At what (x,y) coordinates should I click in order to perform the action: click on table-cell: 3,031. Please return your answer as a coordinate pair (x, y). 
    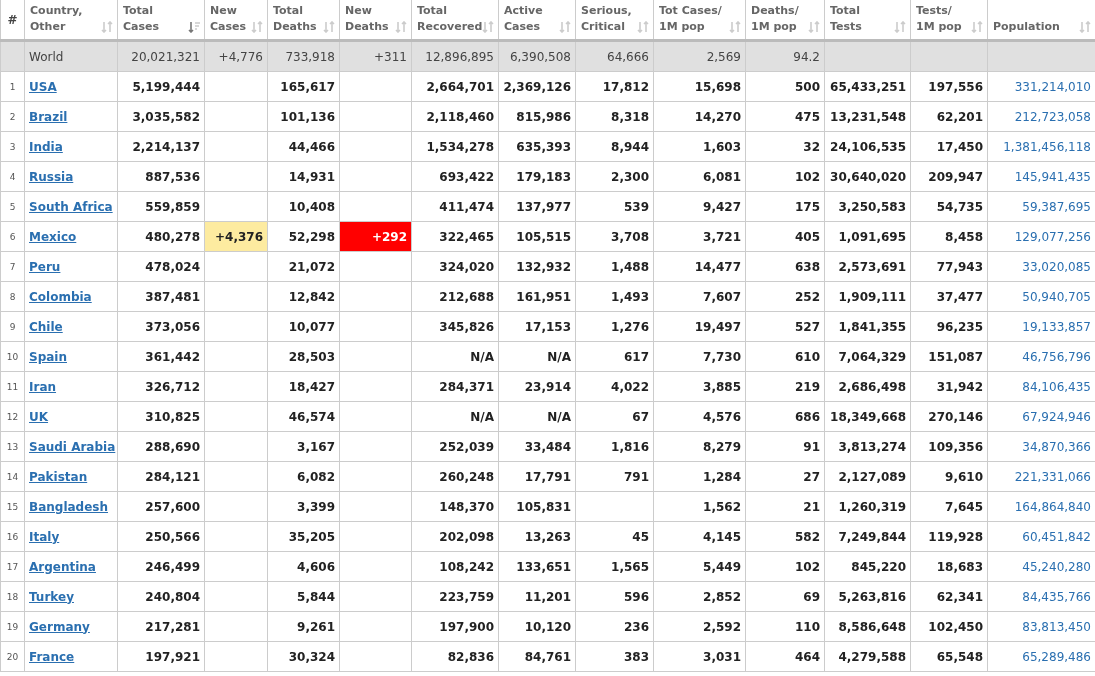
    Looking at the image, I should click on (699, 656).